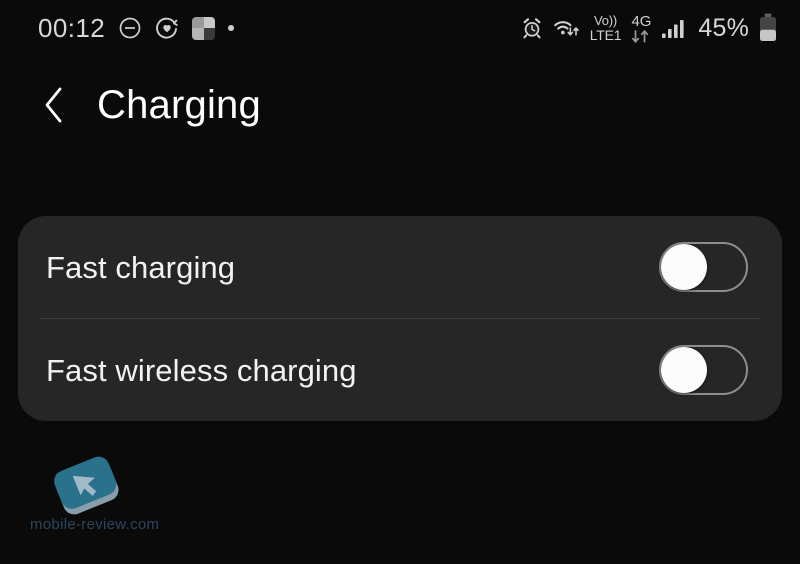 This screenshot has width=800, height=564. What do you see at coordinates (179, 105) in the screenshot?
I see `page-title: Charging` at bounding box center [179, 105].